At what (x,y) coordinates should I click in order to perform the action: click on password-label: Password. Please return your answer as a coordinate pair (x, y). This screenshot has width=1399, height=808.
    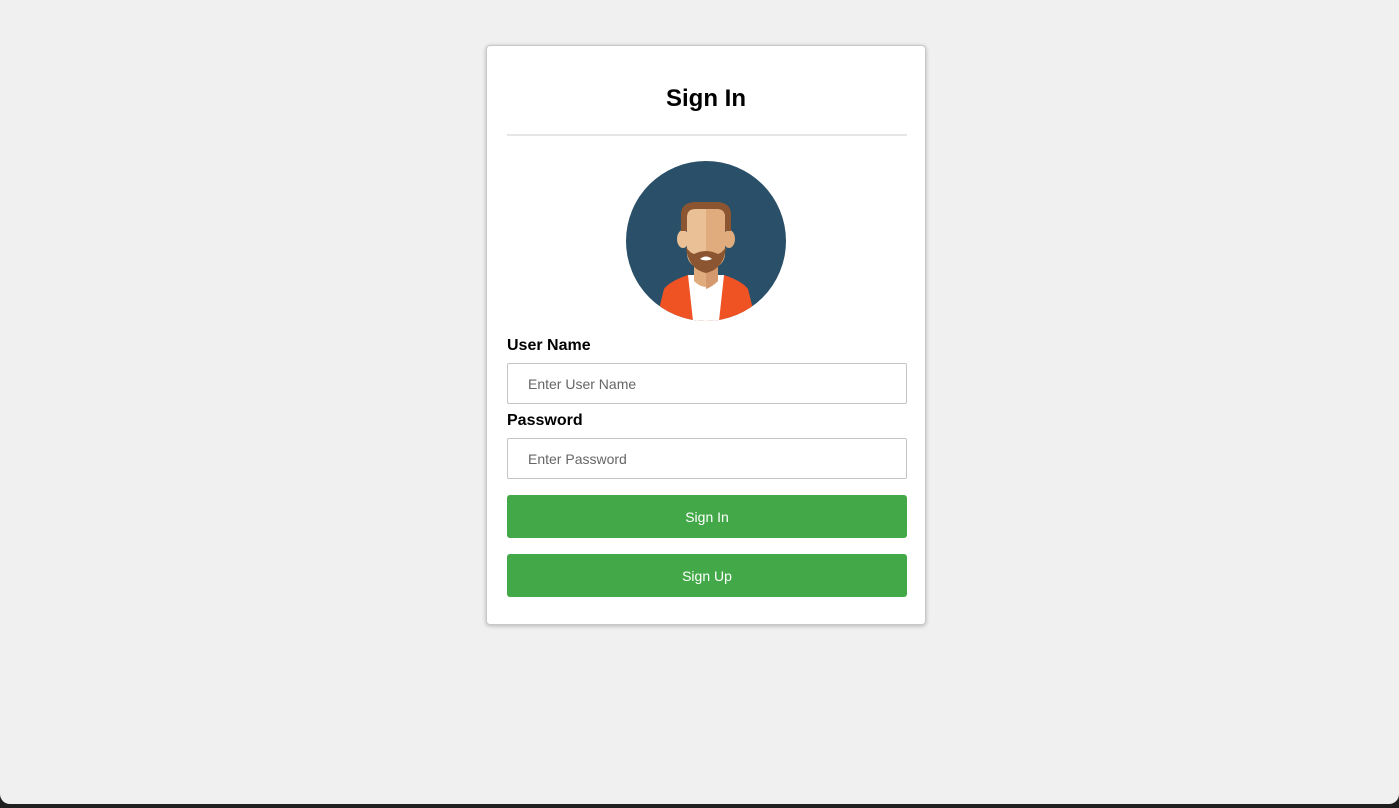
    Looking at the image, I should click on (545, 420).